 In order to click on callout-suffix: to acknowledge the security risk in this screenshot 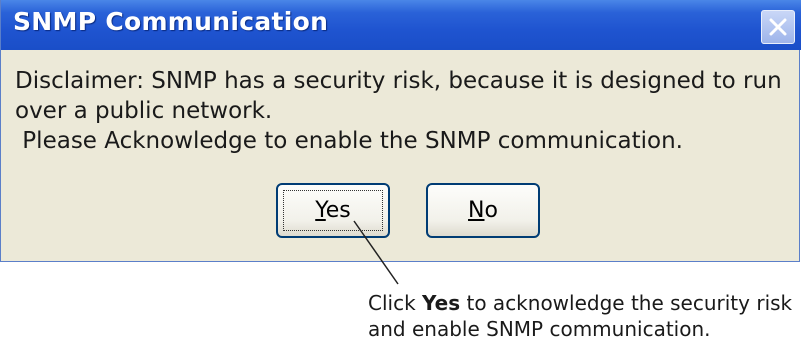, I will do `click(626, 303)`.